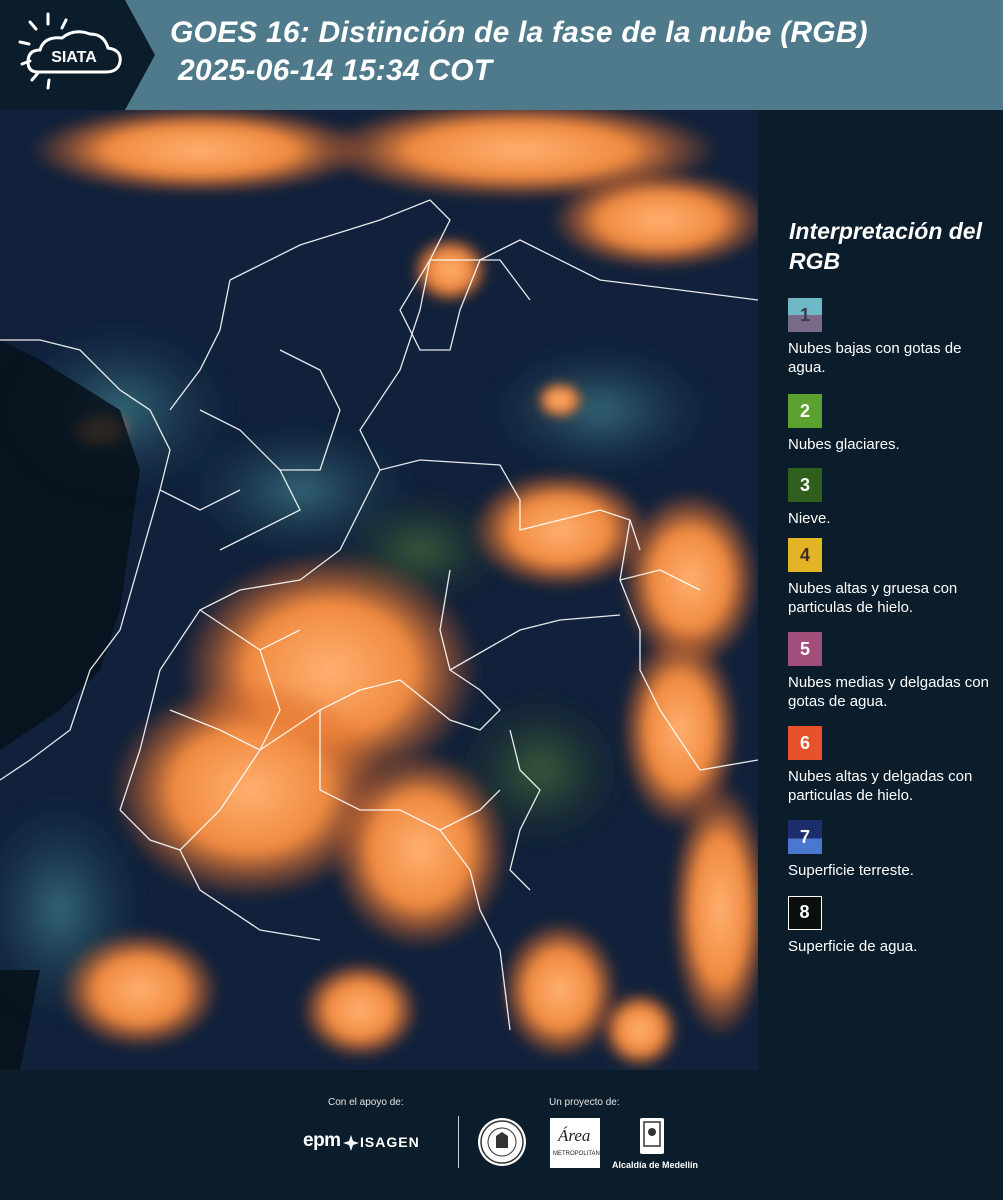 Image resolution: width=1003 pixels, height=1200 pixels. Describe the element at coordinates (844, 444) in the screenshot. I see `legend-label-2: Nubes glaciares.` at that location.